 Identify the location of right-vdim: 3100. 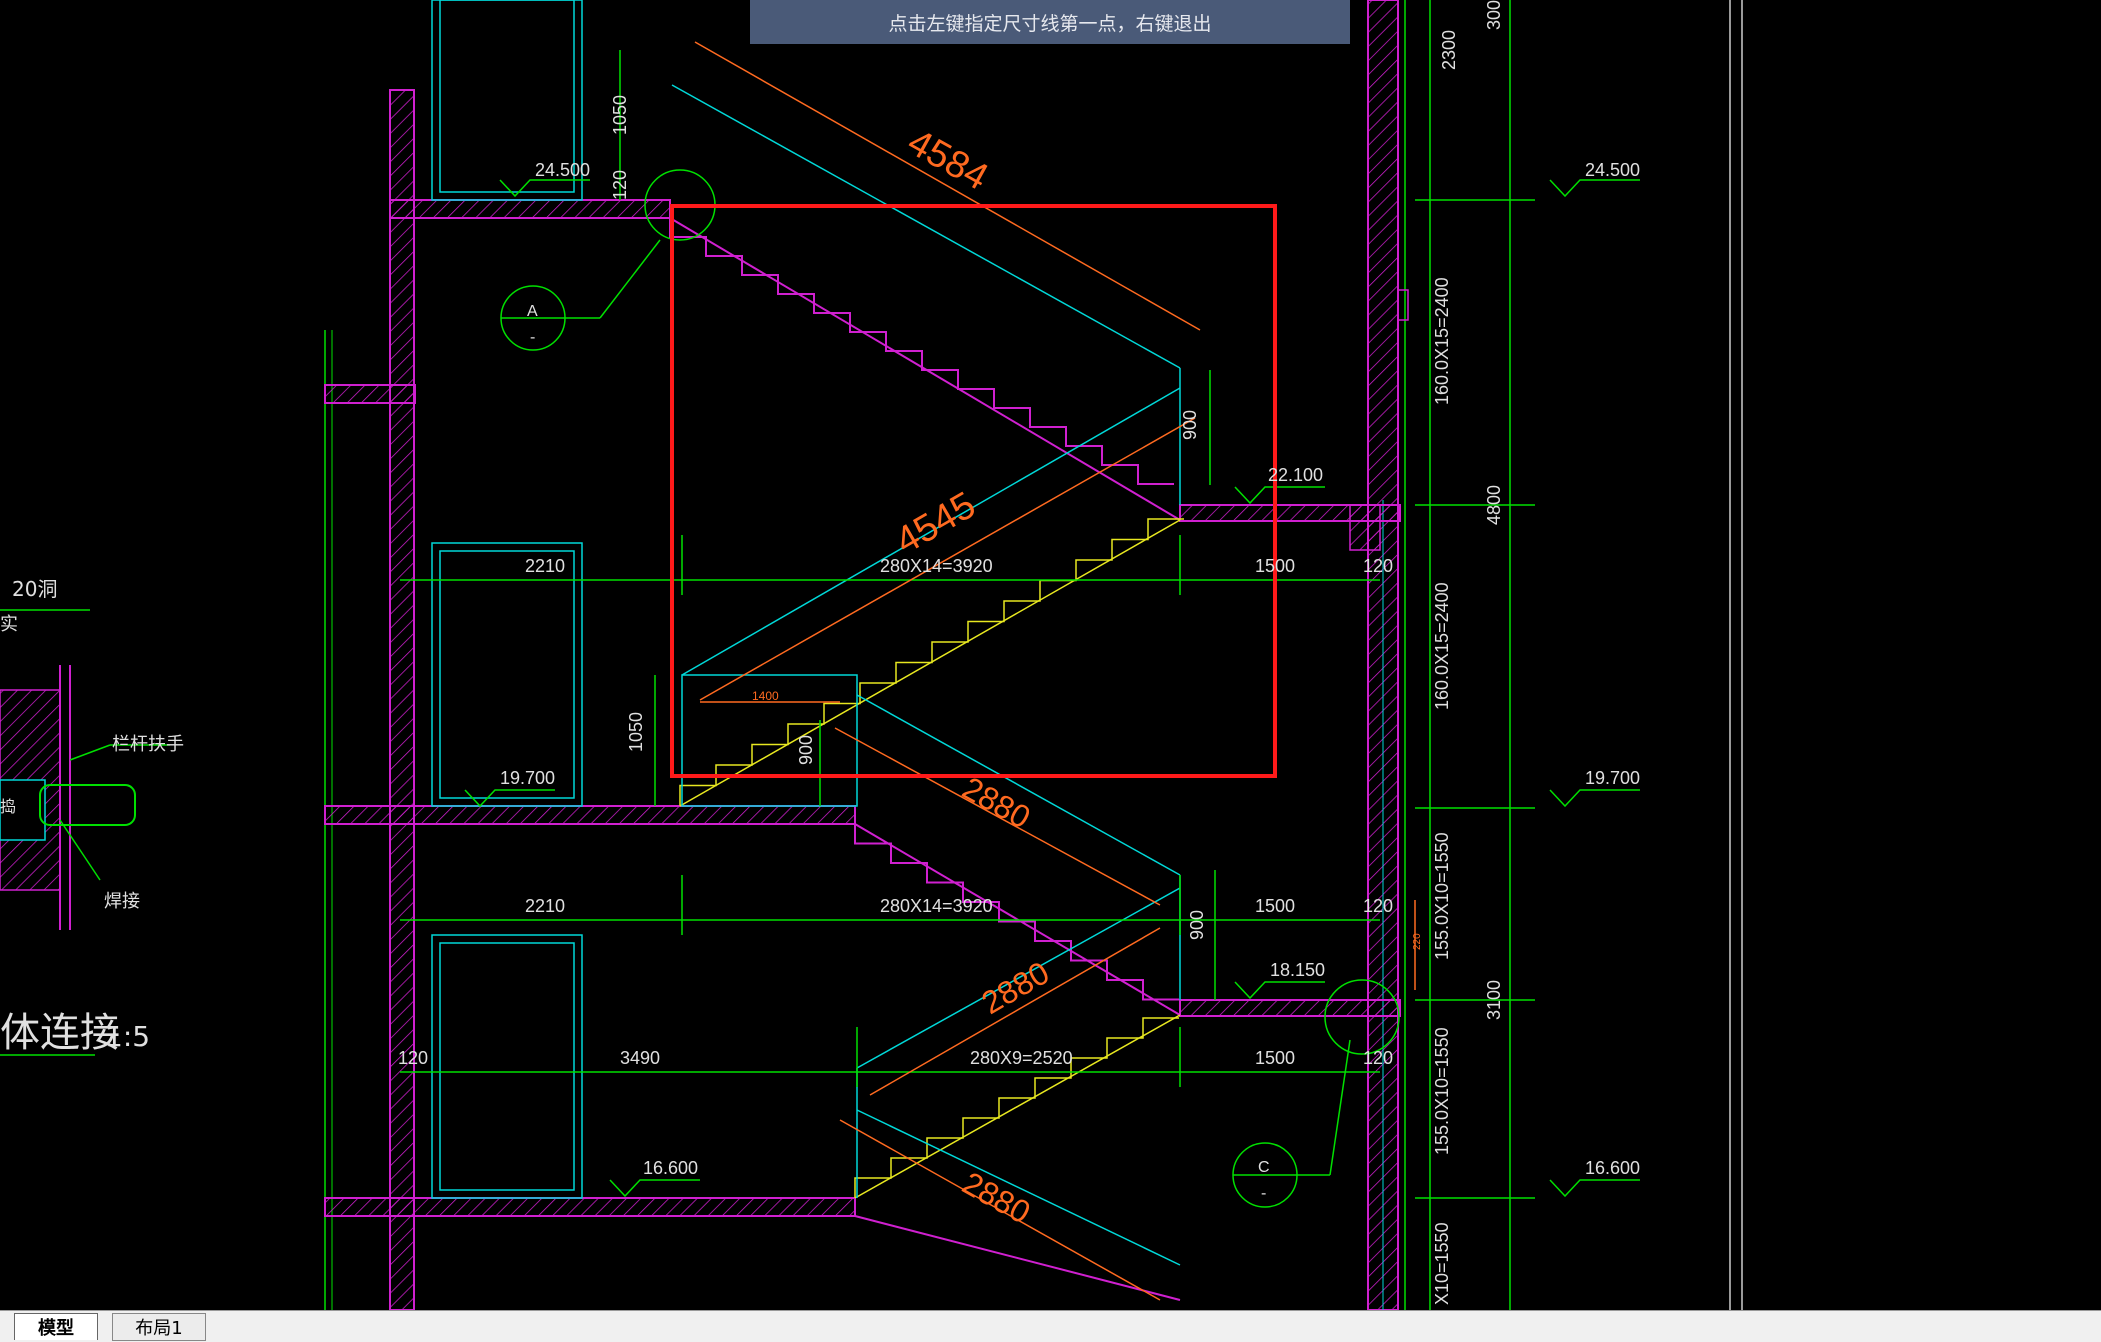
(1494, 1000).